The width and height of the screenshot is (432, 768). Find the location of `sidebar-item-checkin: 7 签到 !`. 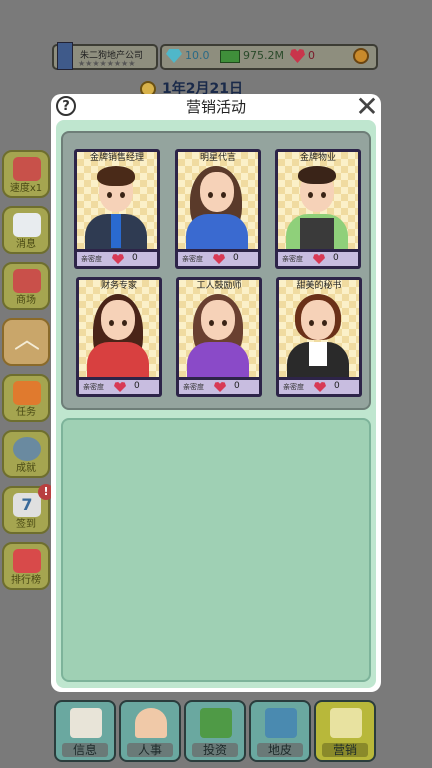

sidebar-item-checkin: 7 签到 ! is located at coordinates (28, 509).